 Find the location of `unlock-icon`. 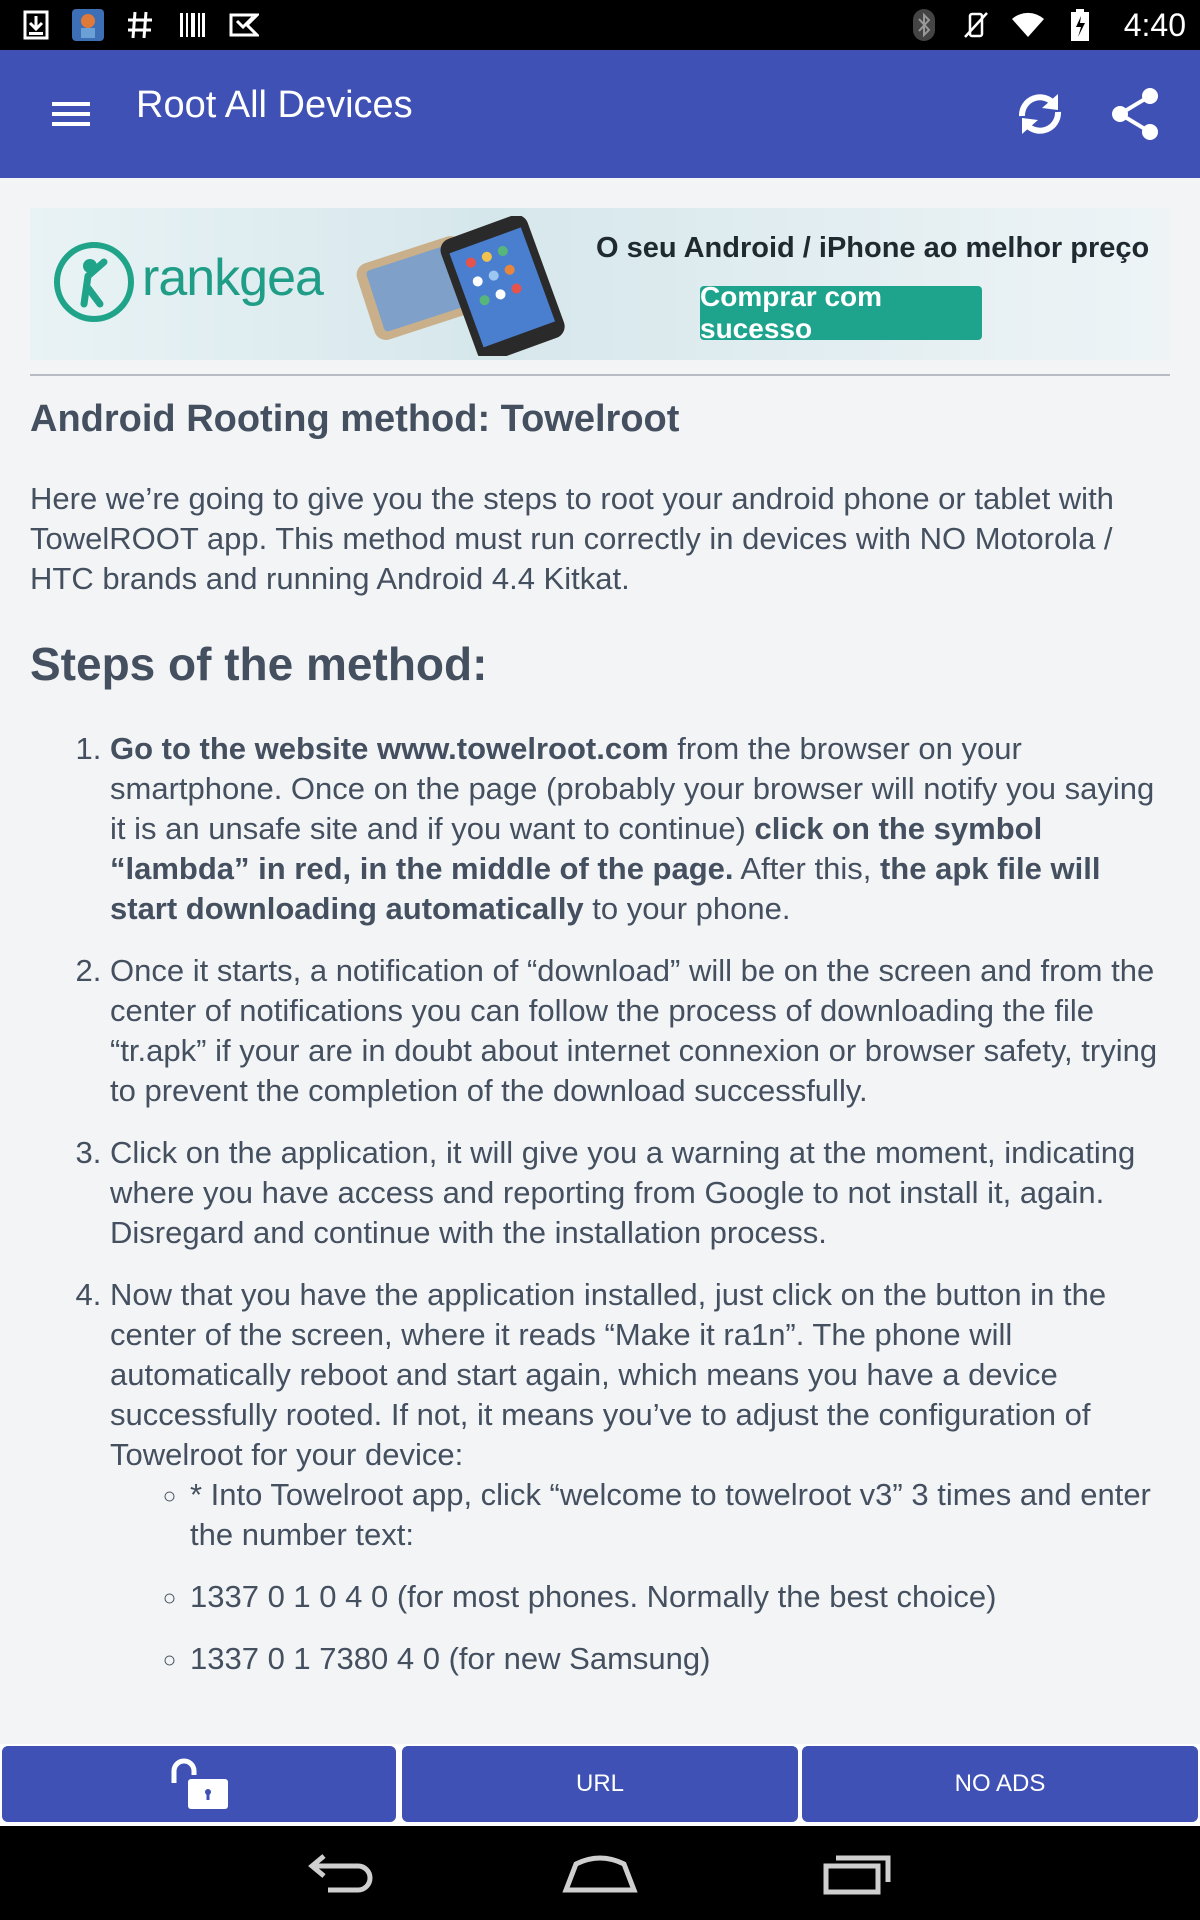

unlock-icon is located at coordinates (199, 1783).